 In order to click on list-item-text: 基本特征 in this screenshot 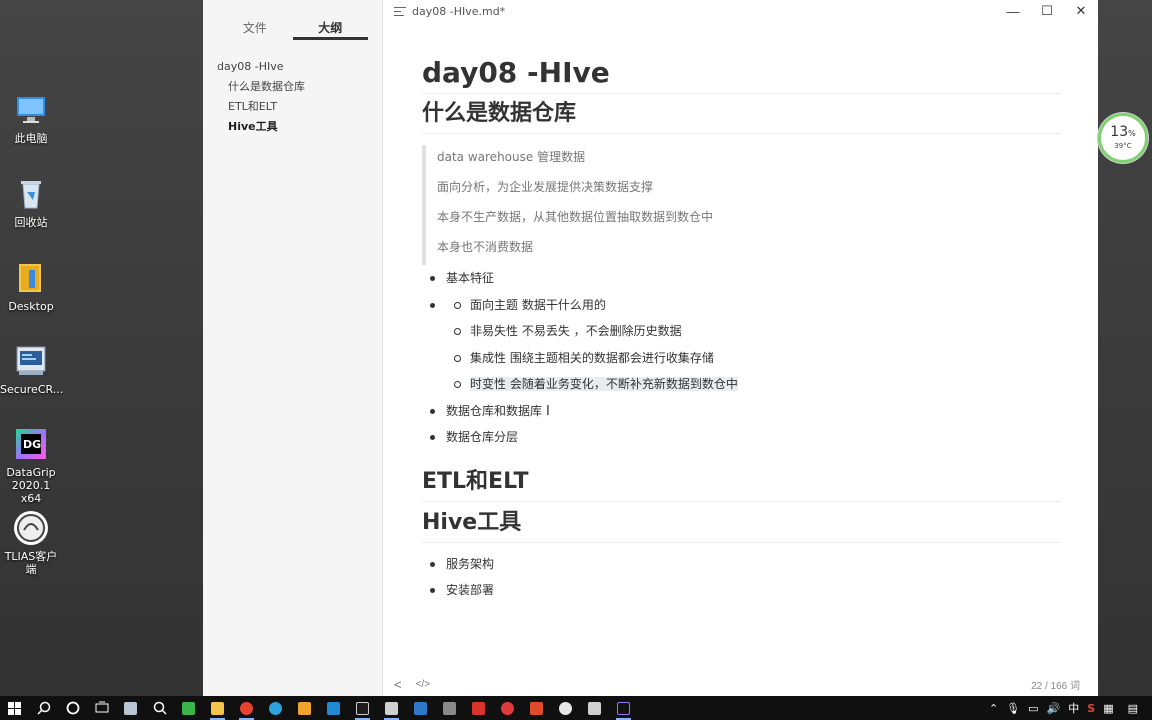, I will do `click(470, 278)`.